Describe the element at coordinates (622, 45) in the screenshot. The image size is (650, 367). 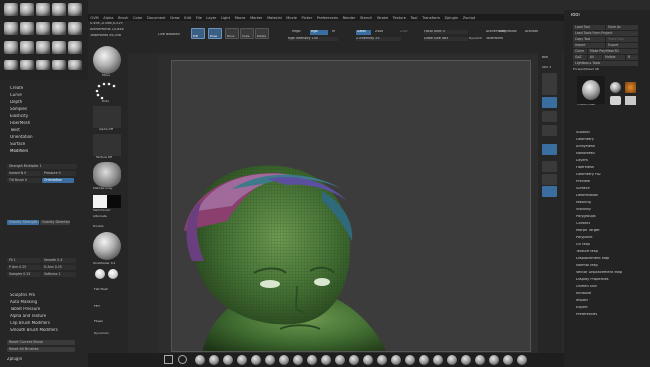
I see `export-button: Export` at that location.